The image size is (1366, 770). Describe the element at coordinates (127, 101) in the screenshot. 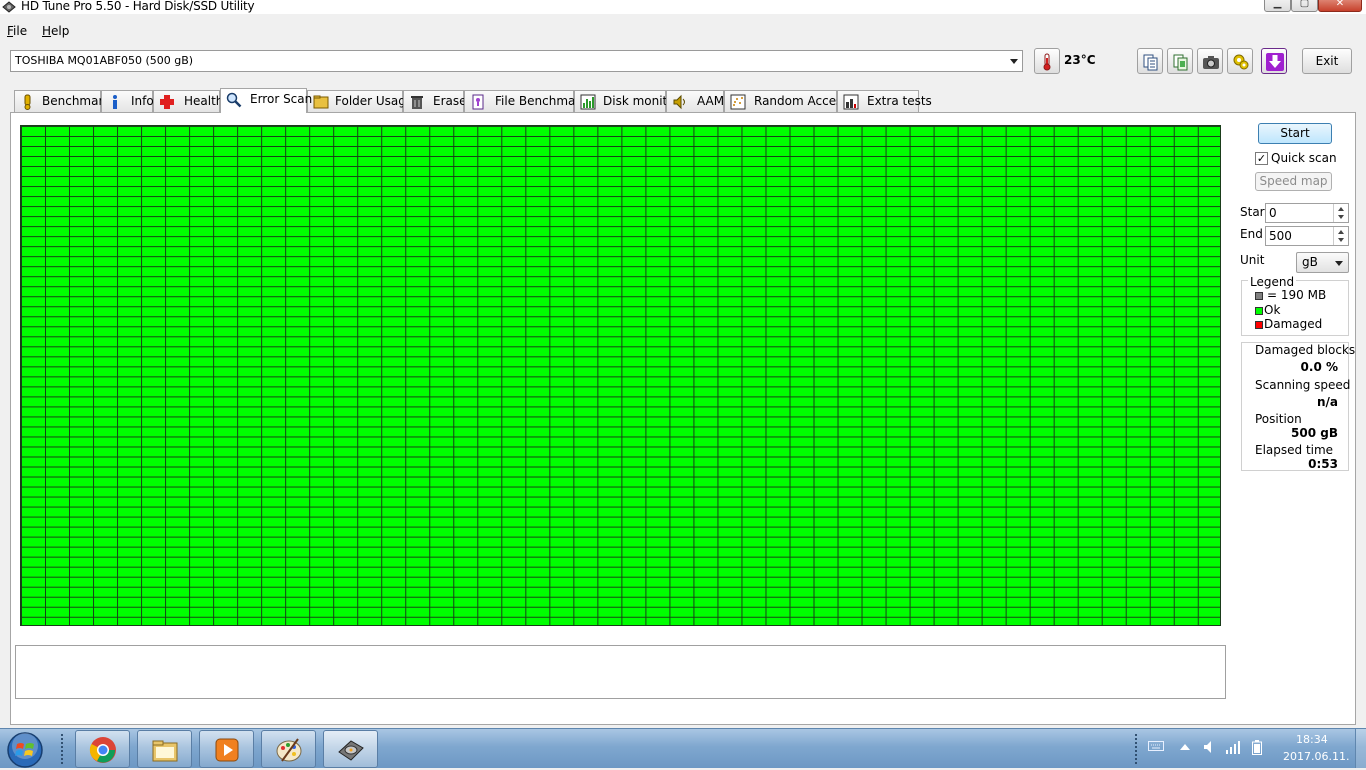

I see `tab-info: Info` at that location.